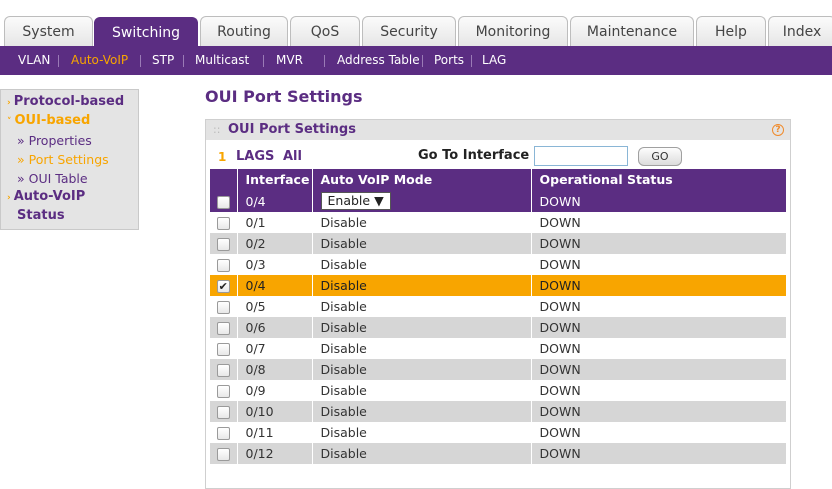 Image resolution: width=832 pixels, height=489 pixels. I want to click on table-row: 0/3 Disable DOWN, so click(498, 264).